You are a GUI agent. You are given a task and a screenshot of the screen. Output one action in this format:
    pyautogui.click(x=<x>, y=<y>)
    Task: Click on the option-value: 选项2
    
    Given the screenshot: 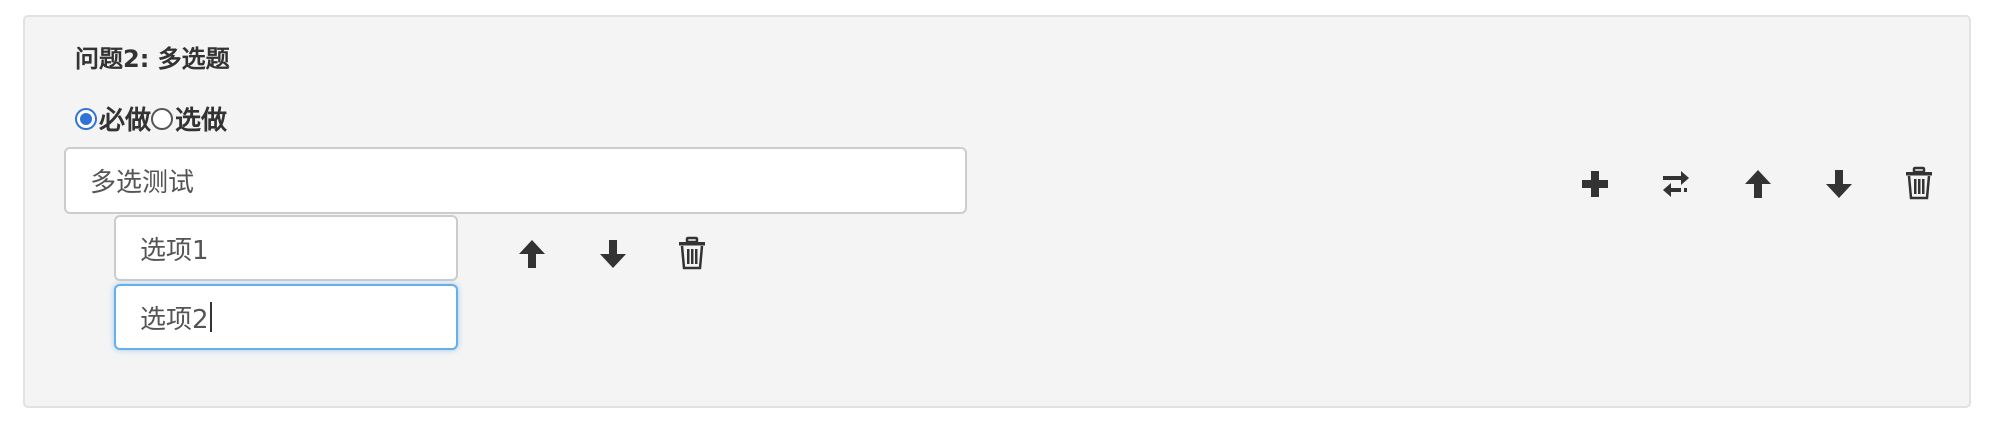 What is the action you would take?
    pyautogui.click(x=174, y=319)
    